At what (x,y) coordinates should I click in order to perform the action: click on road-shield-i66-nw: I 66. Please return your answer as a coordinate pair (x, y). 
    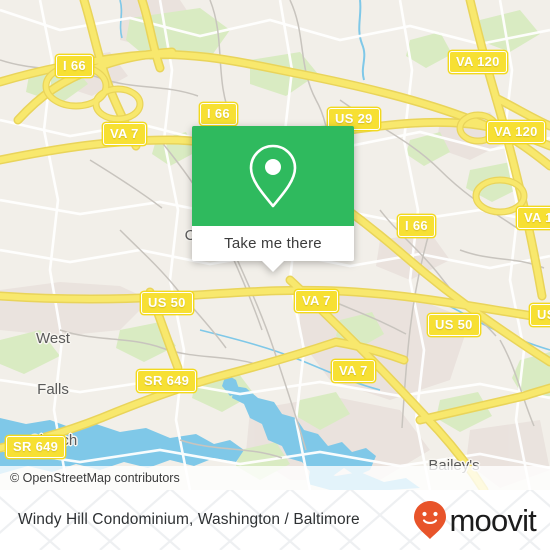
    Looking at the image, I should click on (74, 66).